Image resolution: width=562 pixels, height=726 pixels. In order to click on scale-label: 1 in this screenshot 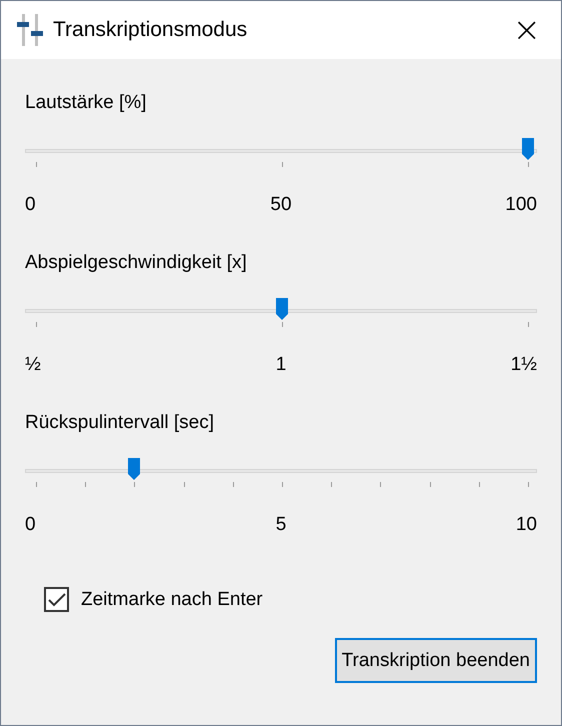, I will do `click(281, 365)`.